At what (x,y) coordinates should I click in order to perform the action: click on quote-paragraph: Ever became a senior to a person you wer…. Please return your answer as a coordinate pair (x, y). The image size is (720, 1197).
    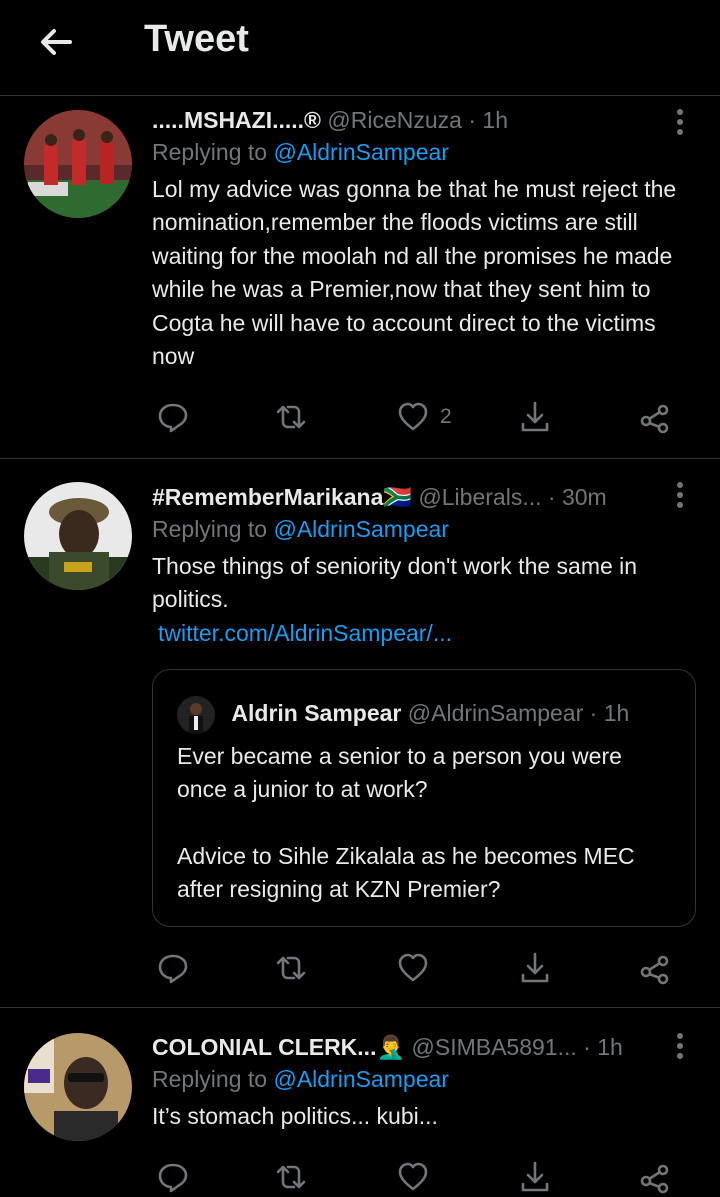
    Looking at the image, I should click on (399, 773).